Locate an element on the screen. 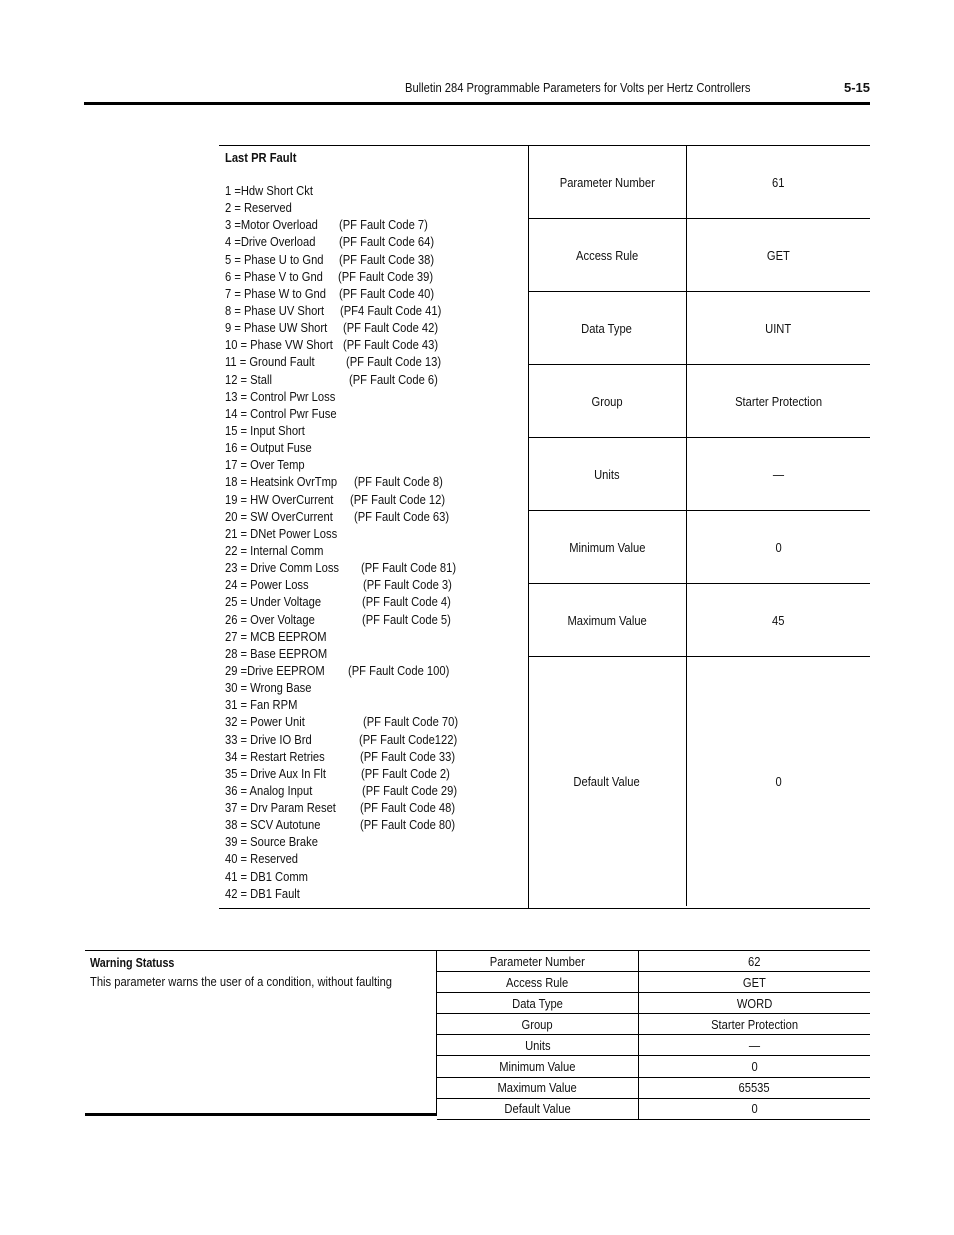 The height and width of the screenshot is (1235, 954). property-row: Data Type WORD is located at coordinates (653, 1004).